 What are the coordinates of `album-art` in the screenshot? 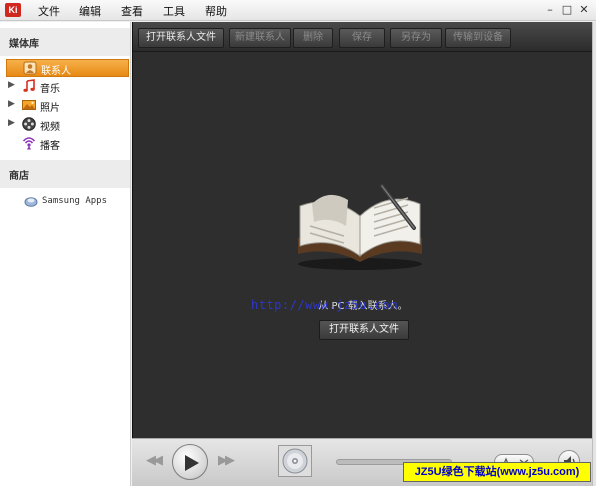 It's located at (295, 461).